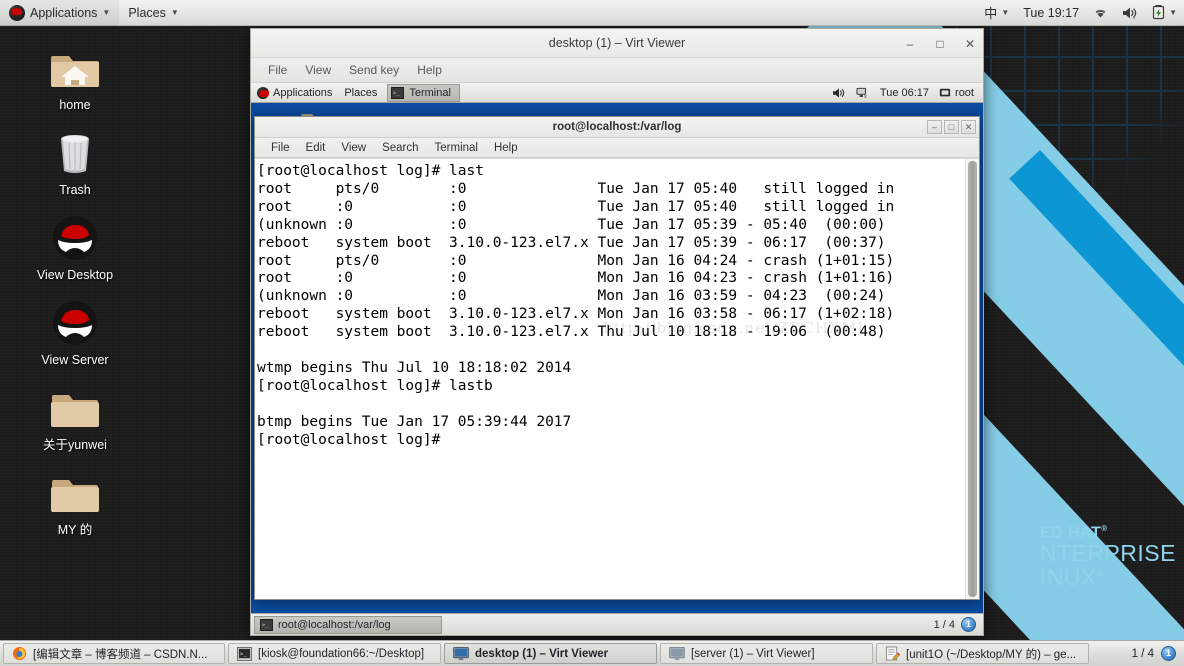 Image resolution: width=1184 pixels, height=666 pixels. I want to click on menu-send-key: Send key, so click(374, 70).